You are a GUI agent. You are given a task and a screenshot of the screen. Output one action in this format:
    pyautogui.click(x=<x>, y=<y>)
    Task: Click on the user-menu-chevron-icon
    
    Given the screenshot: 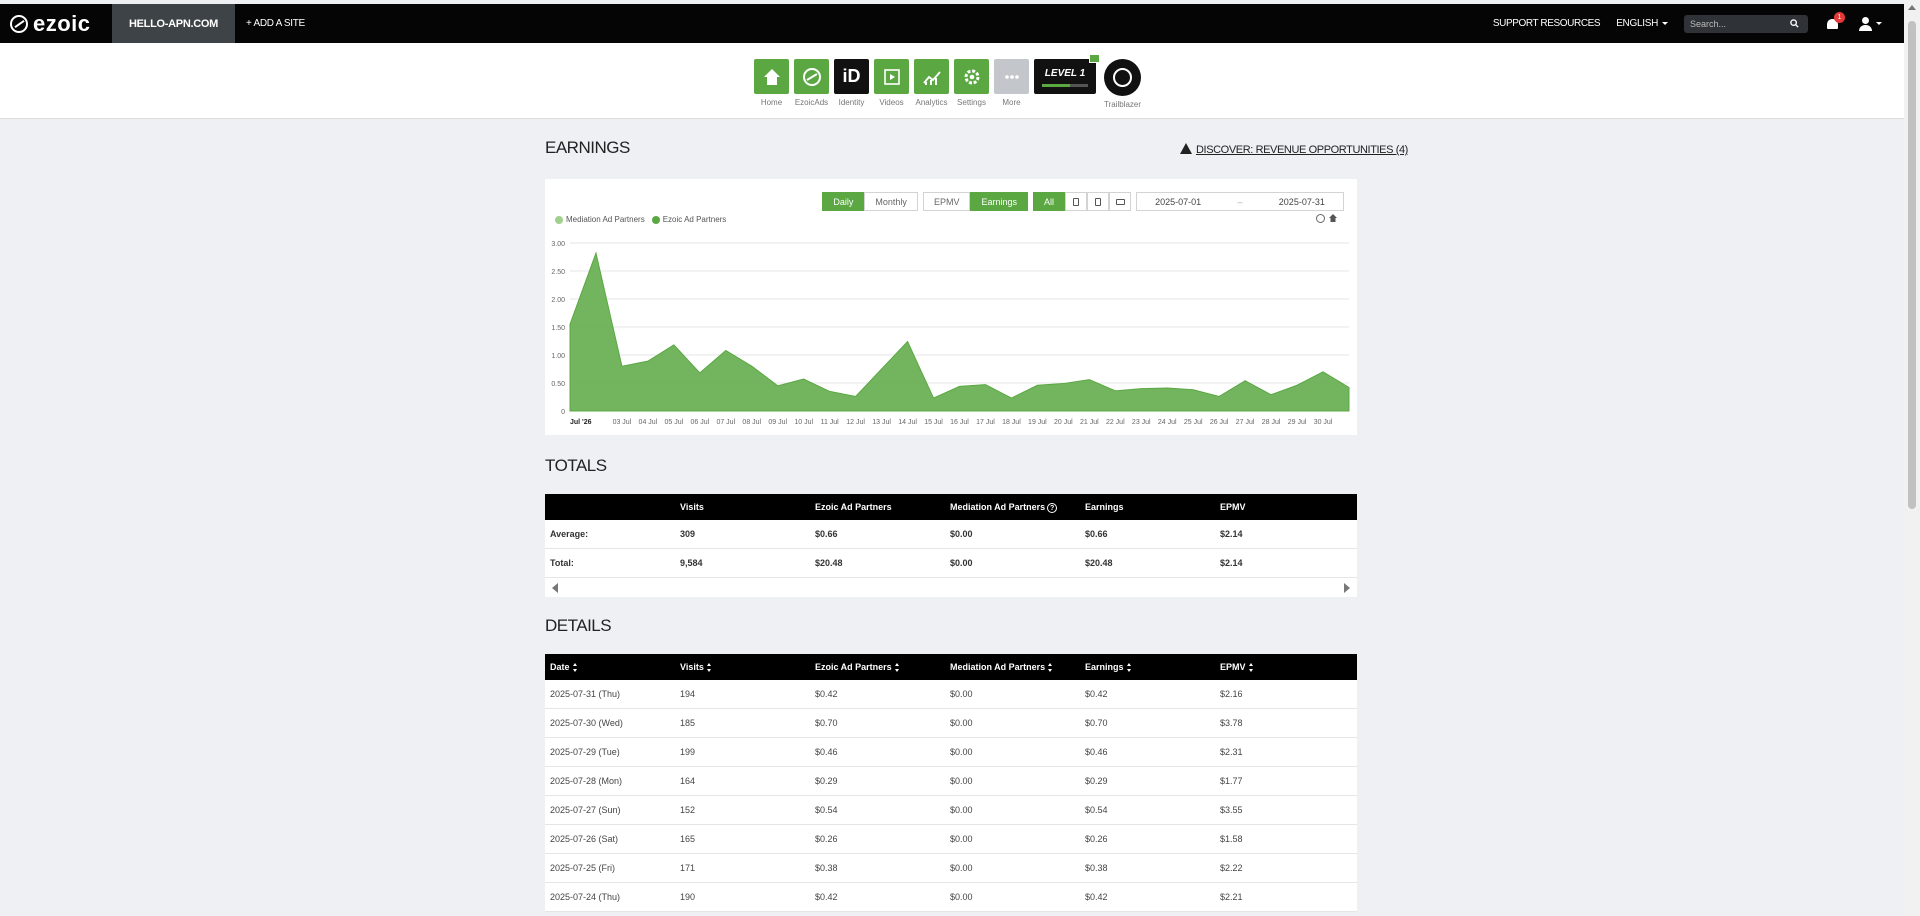 What is the action you would take?
    pyautogui.click(x=1879, y=23)
    